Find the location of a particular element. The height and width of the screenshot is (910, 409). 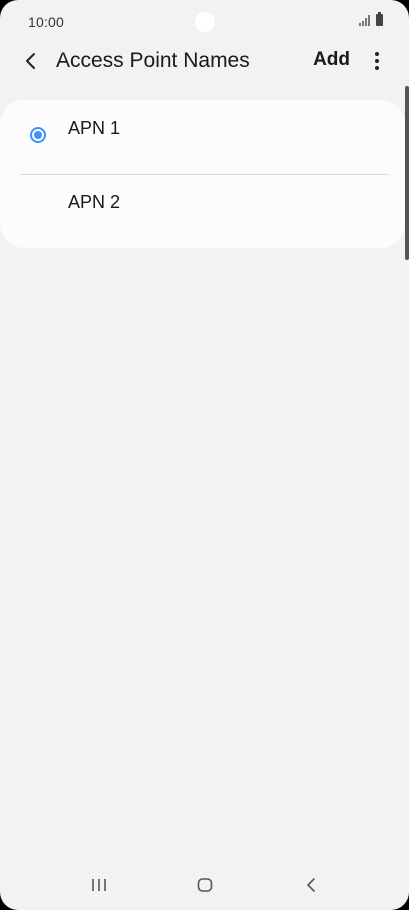

status-icons is located at coordinates (371, 19).